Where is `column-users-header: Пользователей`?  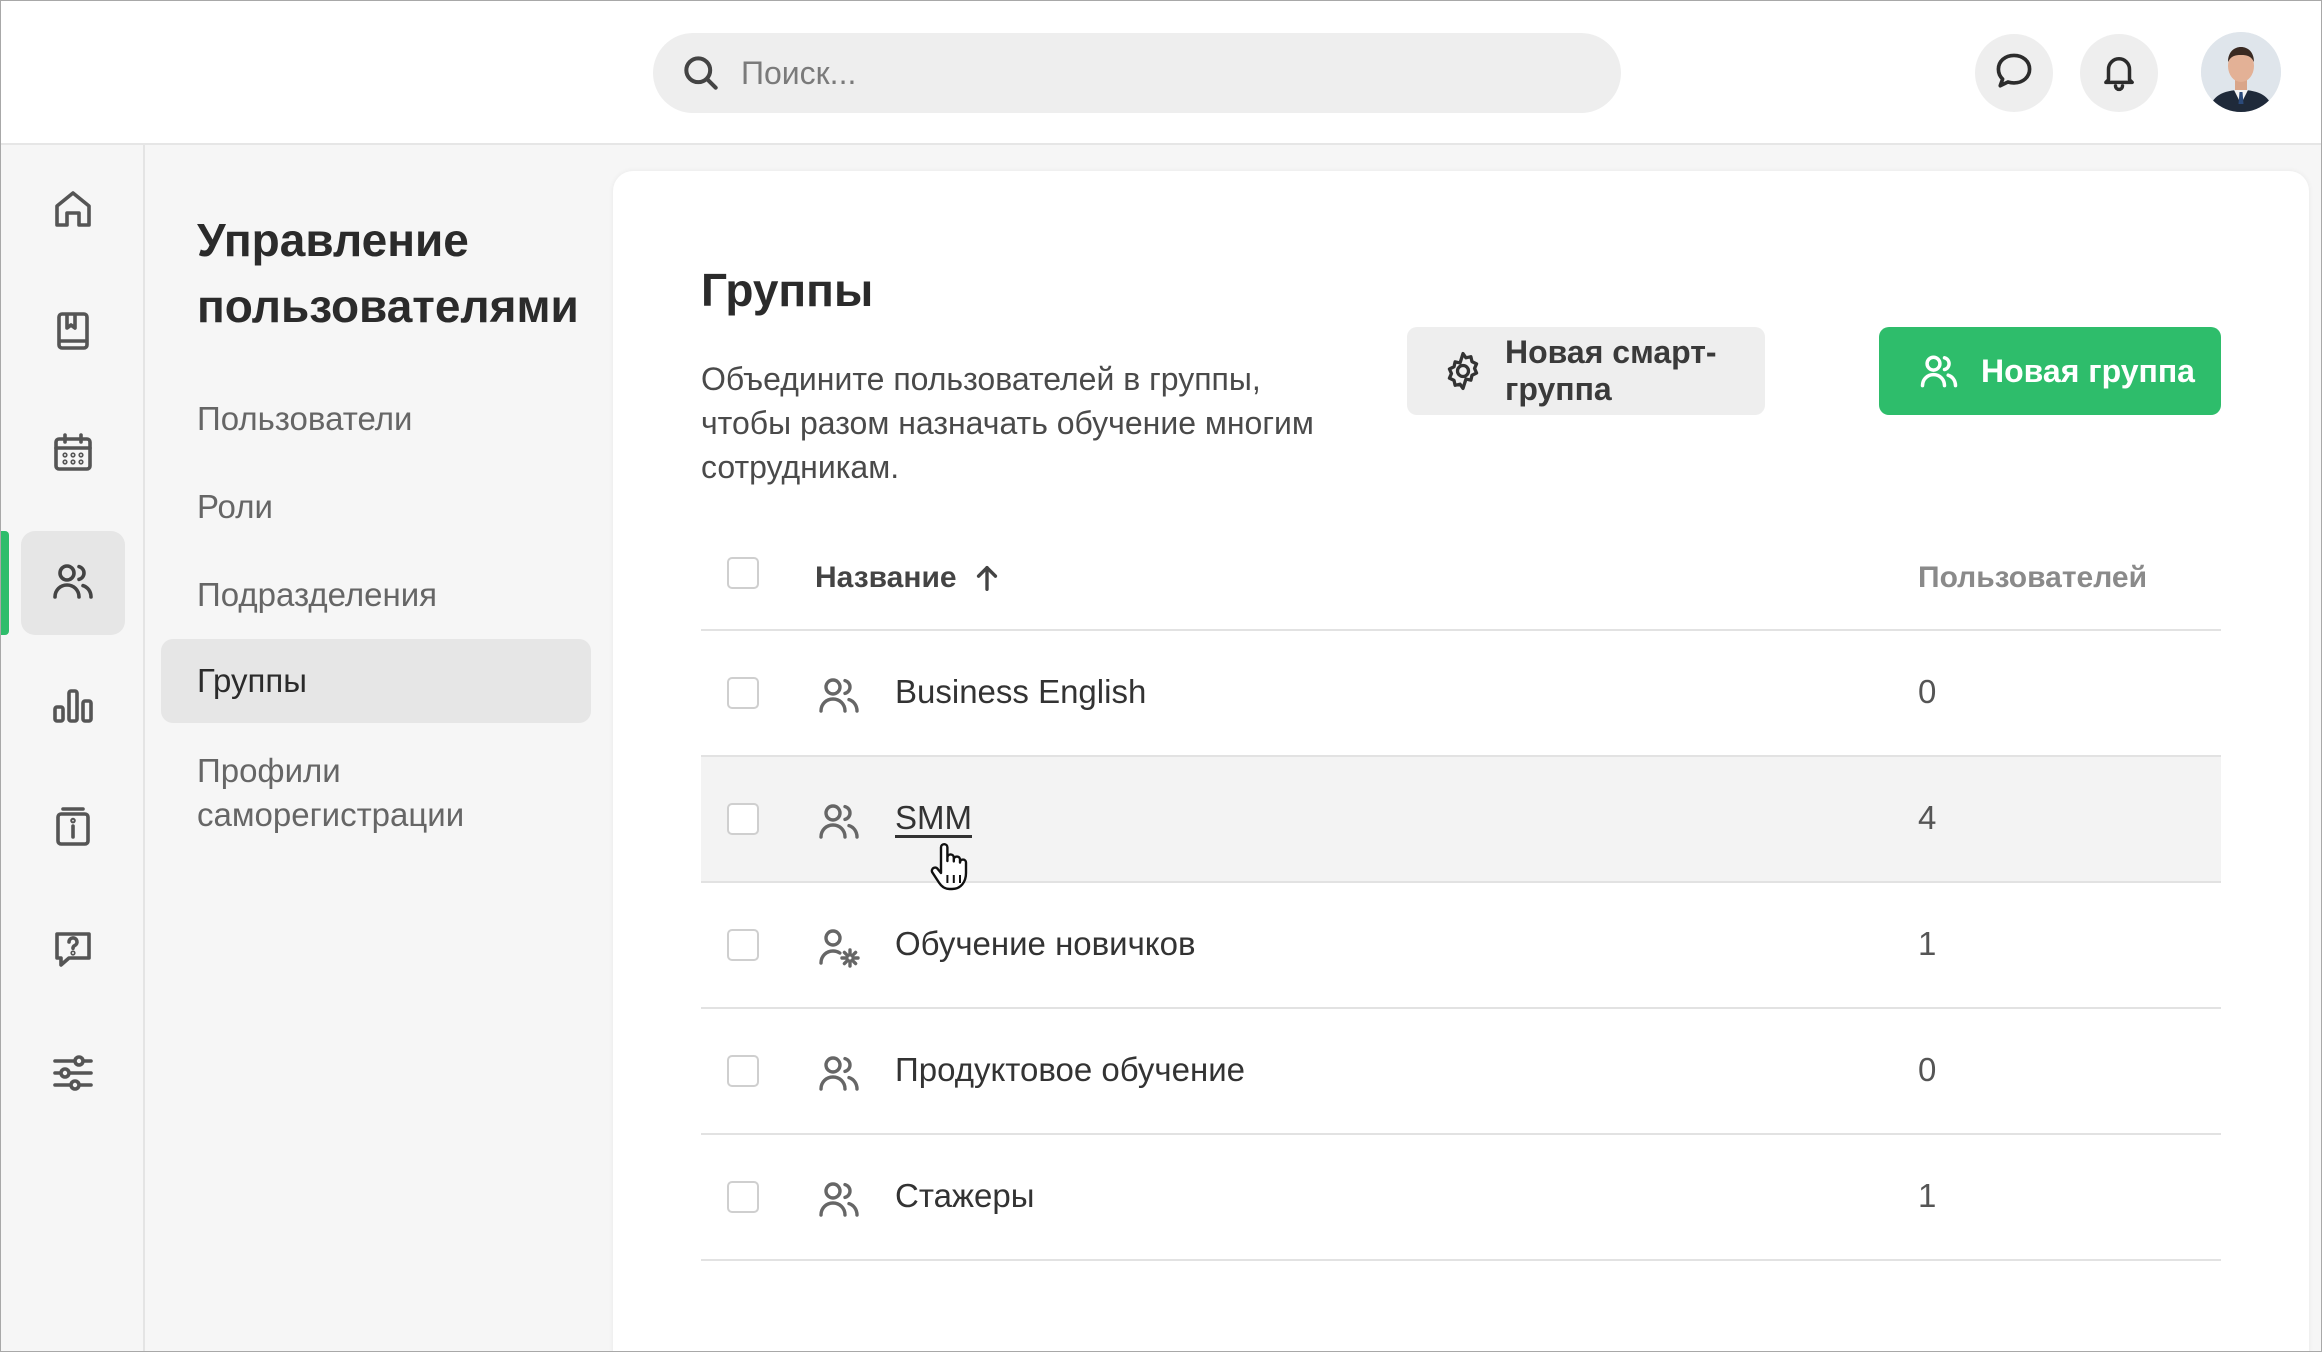 column-users-header: Пользователей is located at coordinates (2032, 578).